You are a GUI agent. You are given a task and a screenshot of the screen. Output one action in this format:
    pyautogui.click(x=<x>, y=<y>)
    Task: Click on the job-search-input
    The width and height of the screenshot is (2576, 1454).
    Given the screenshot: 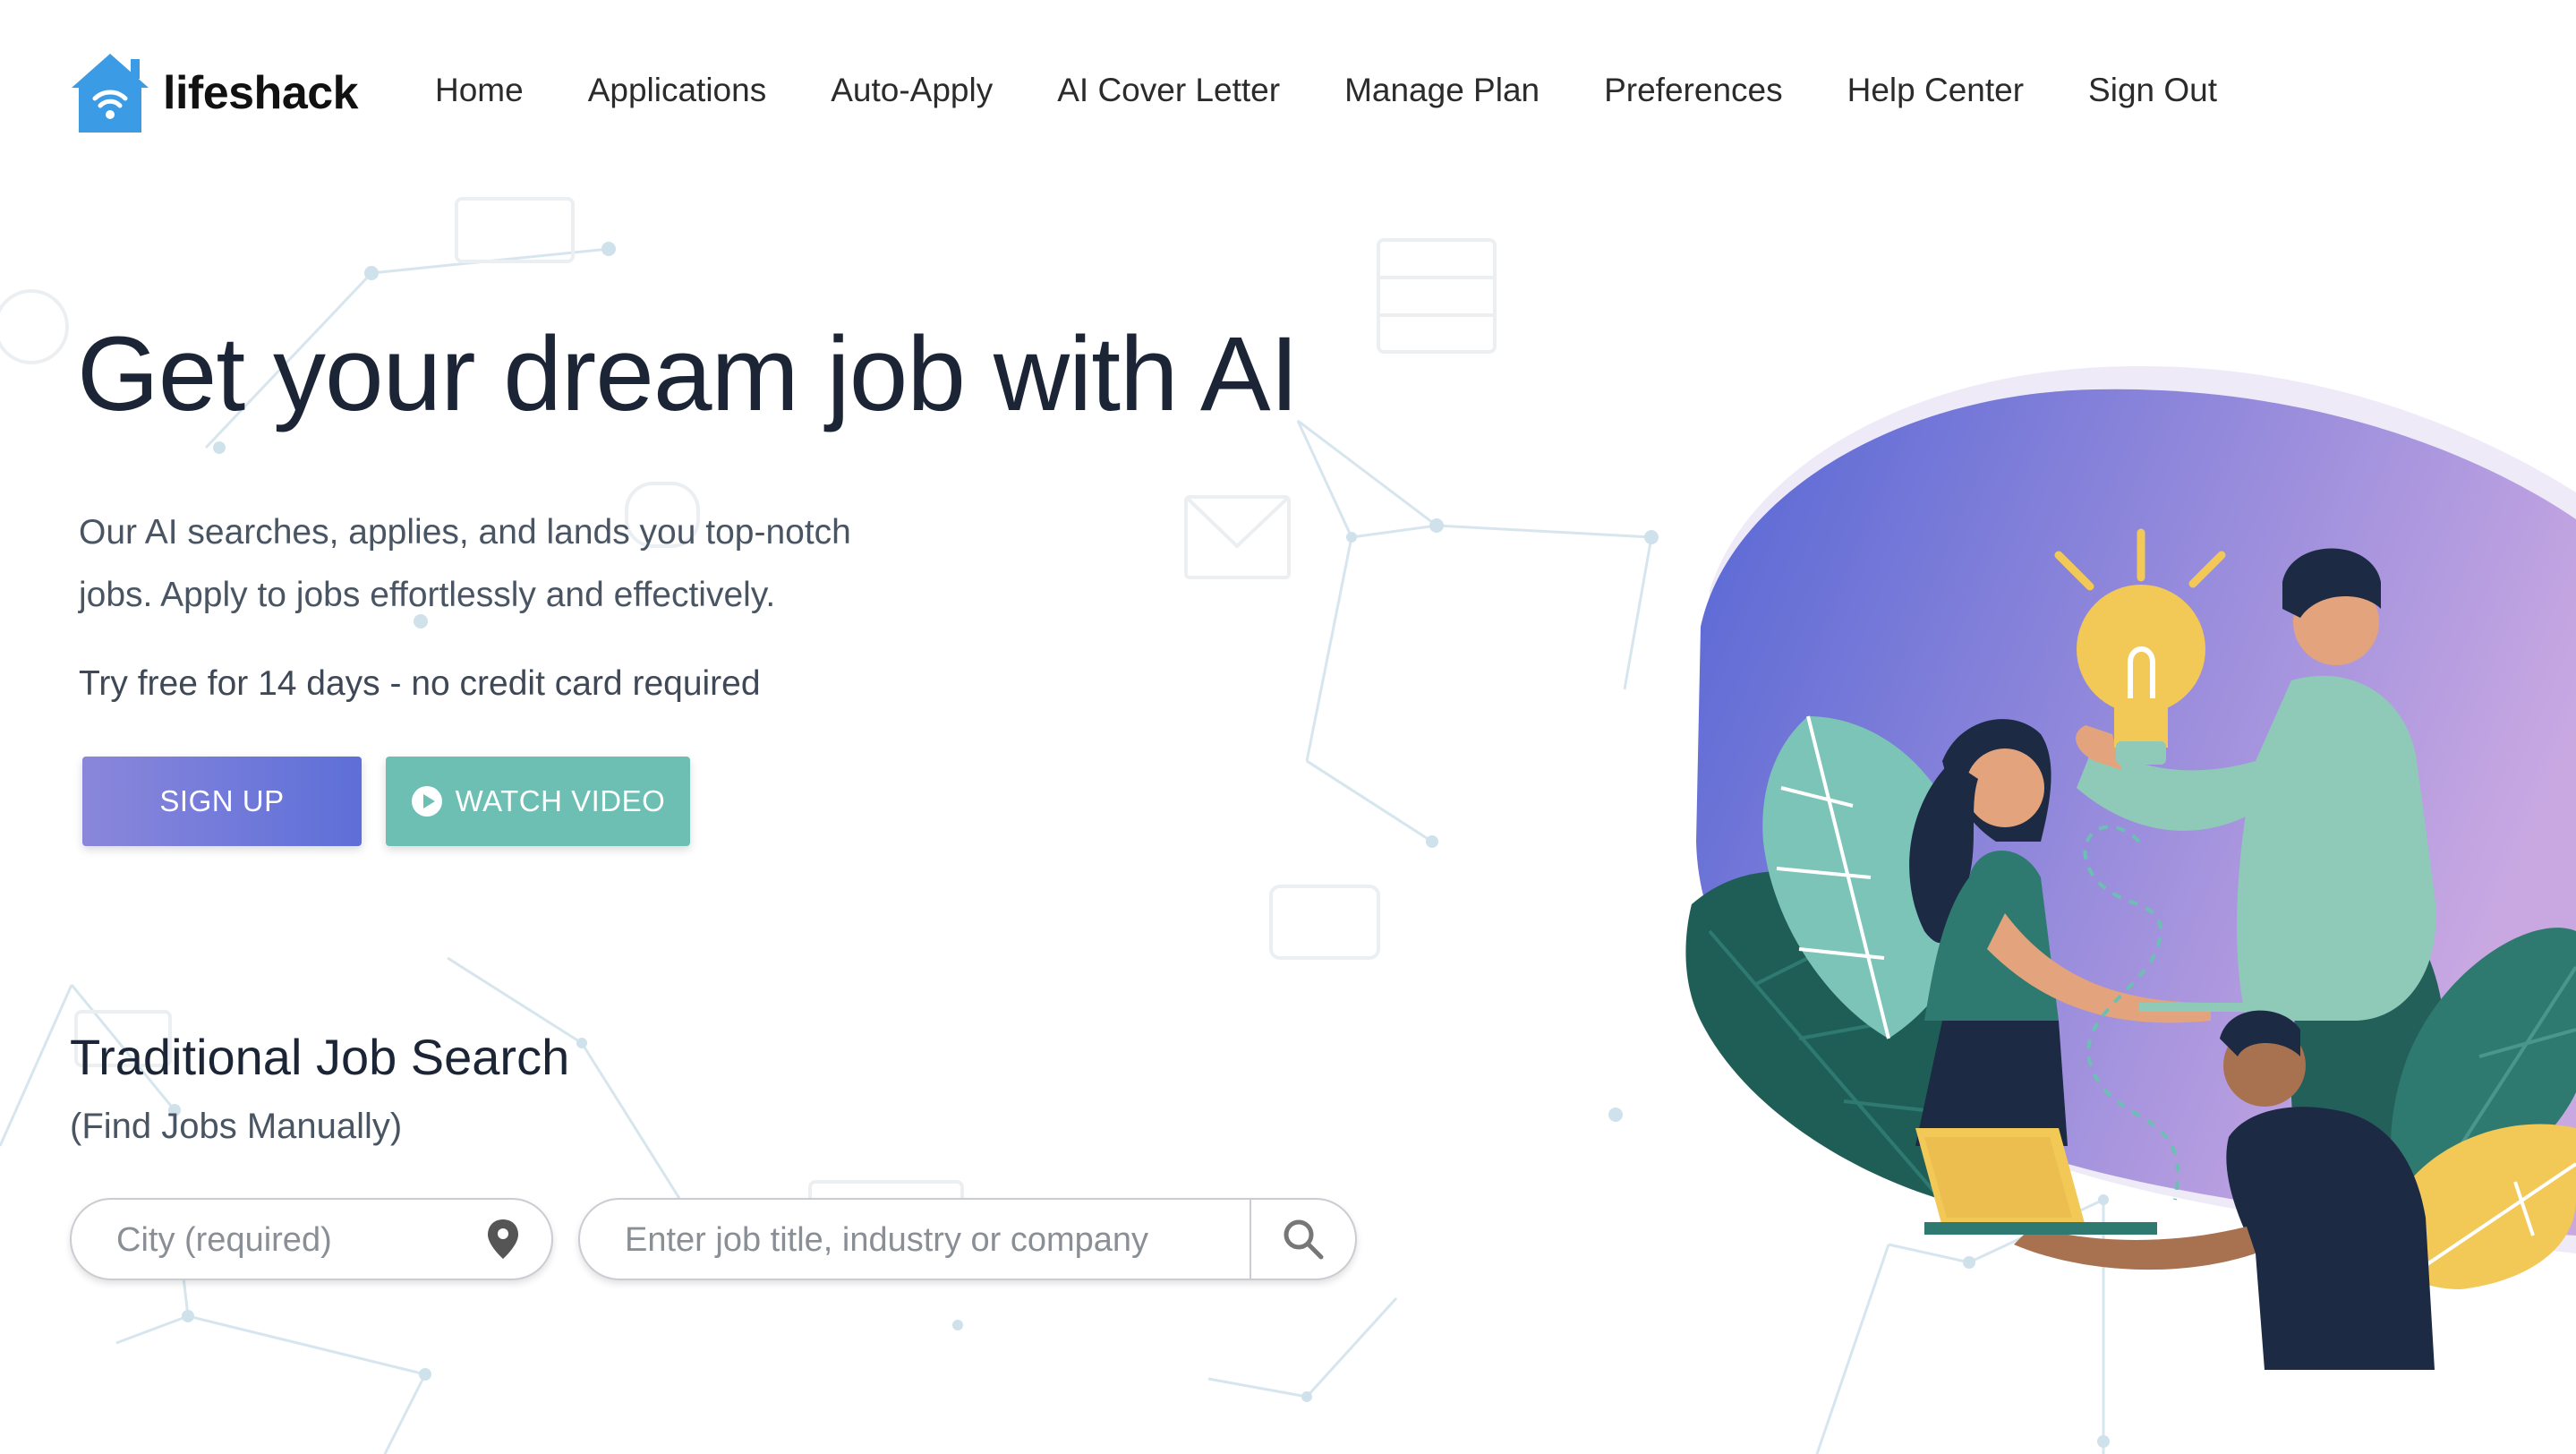 What is the action you would take?
    pyautogui.click(x=929, y=1240)
    